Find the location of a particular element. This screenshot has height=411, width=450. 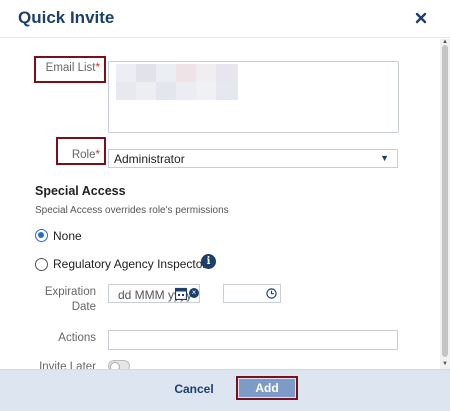

dialog-title: Quick Invite is located at coordinates (66, 17).